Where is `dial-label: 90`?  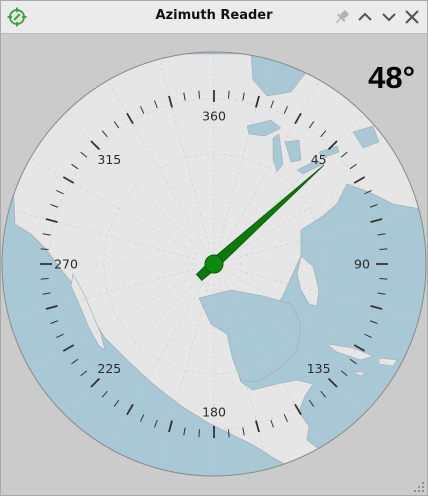 dial-label: 90 is located at coordinates (362, 264).